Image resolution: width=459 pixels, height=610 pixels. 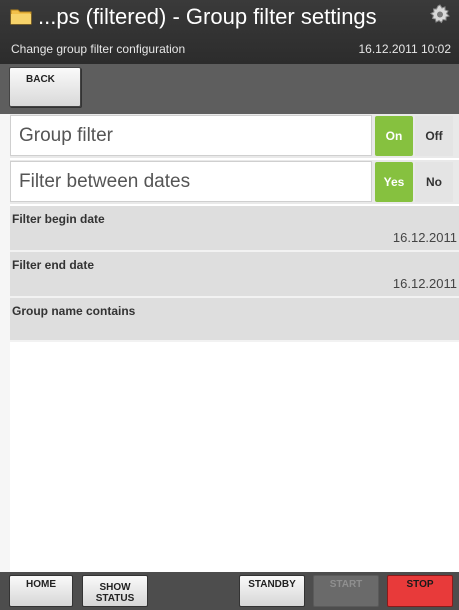 I want to click on group-name-contains-label: Group name contains, so click(x=74, y=311).